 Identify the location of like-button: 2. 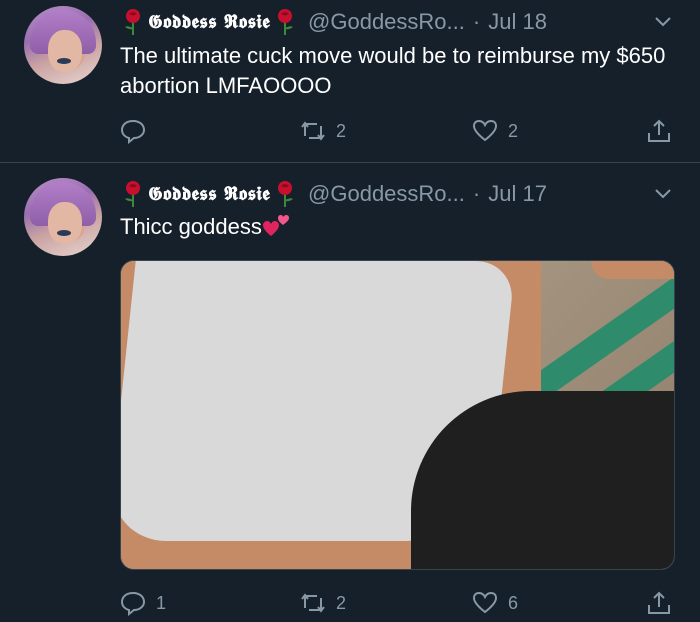
(495, 131).